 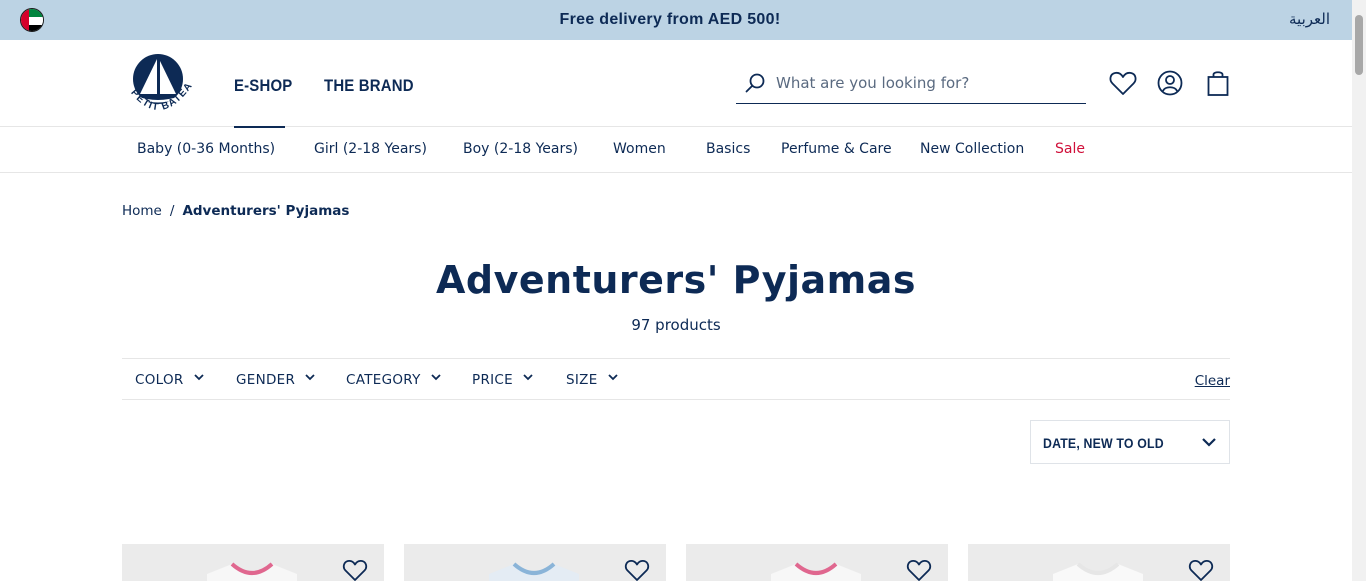 I want to click on filter-label: SIZE, so click(x=582, y=380).